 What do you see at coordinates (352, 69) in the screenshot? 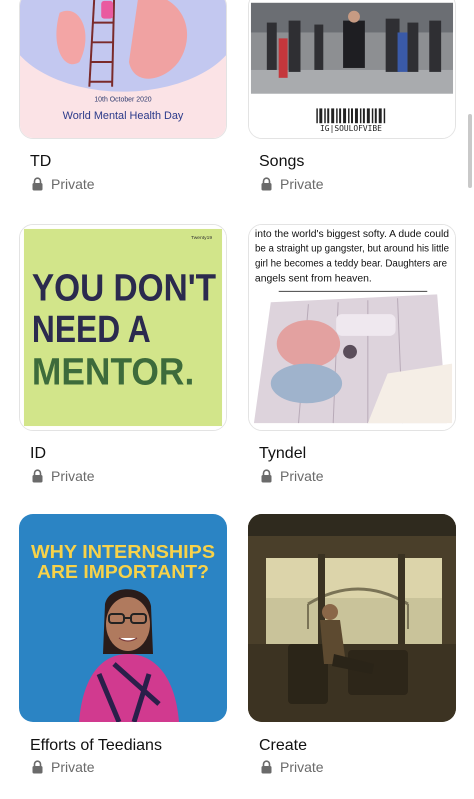
I see `board-thumbnail-songs: IG|SOULOFVIBE` at bounding box center [352, 69].